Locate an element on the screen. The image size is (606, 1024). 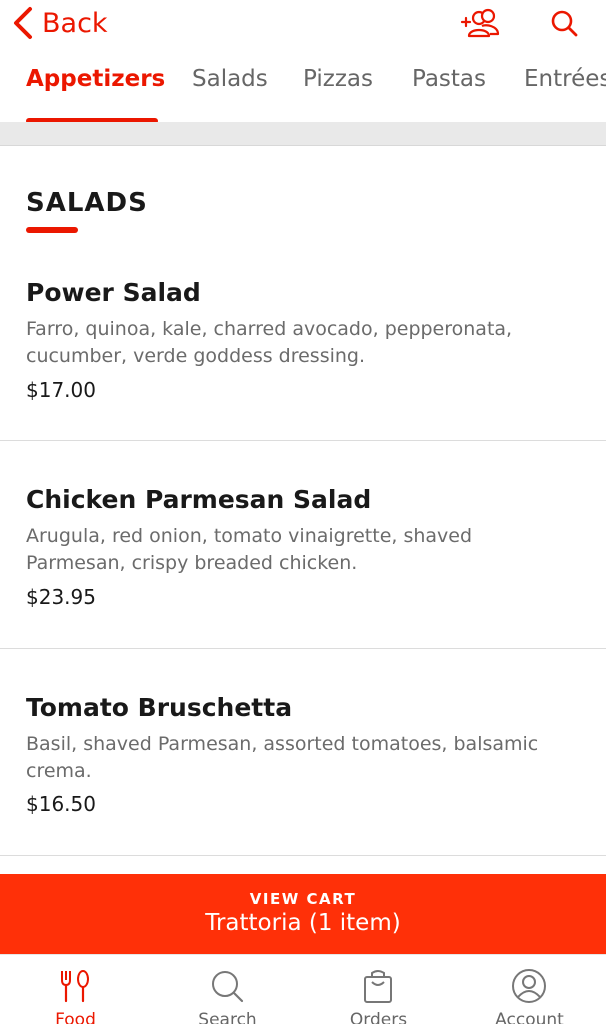
item-name: Power Salad is located at coordinates (113, 292).